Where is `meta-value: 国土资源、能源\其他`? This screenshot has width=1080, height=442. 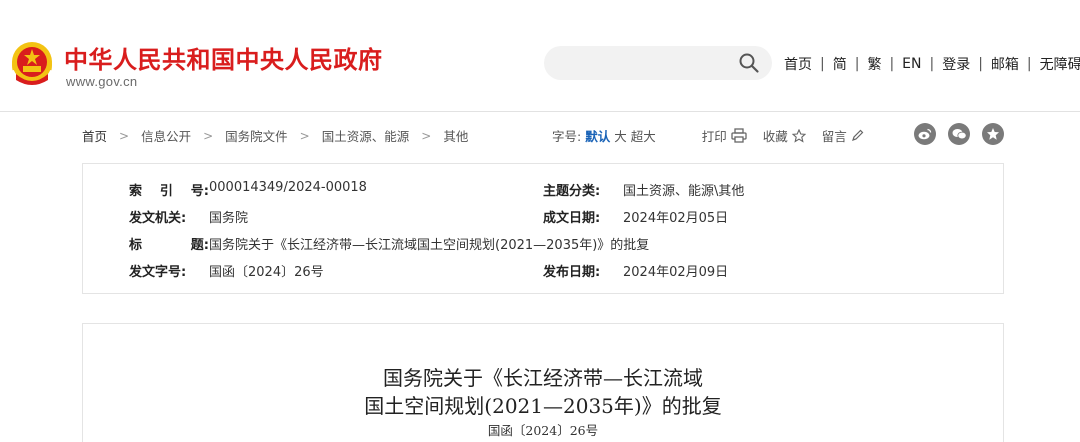
meta-value: 国土资源、能源\其他 is located at coordinates (684, 191).